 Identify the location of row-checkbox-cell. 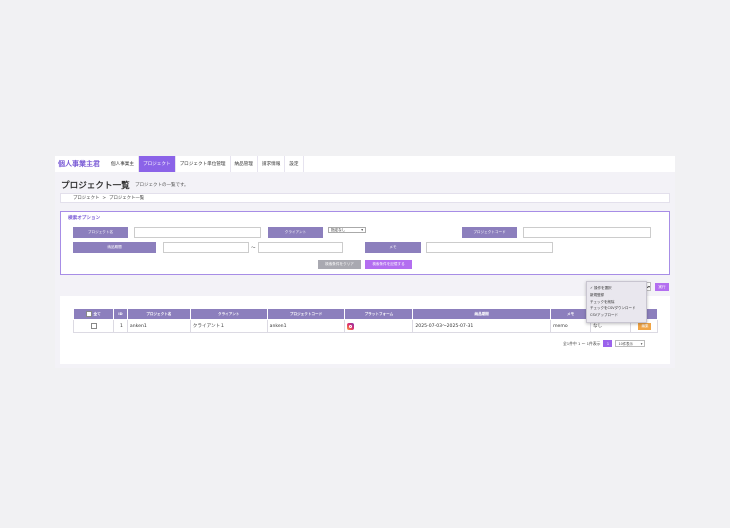
(93, 326).